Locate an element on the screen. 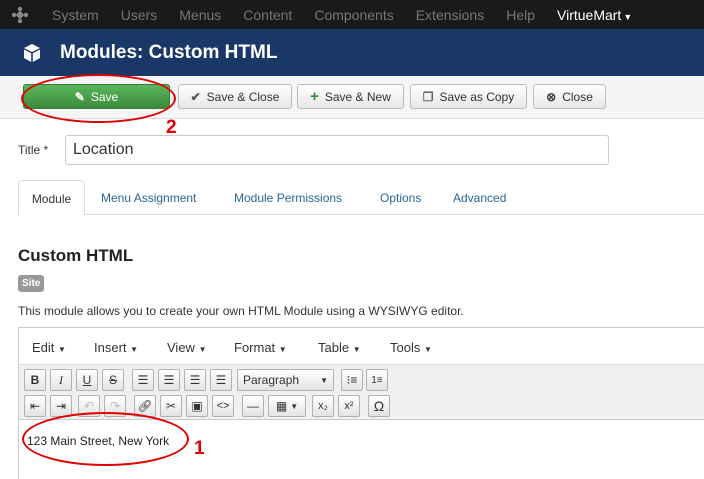 The image size is (704, 479). numbered-list-icon: 1≡ is located at coordinates (377, 380).